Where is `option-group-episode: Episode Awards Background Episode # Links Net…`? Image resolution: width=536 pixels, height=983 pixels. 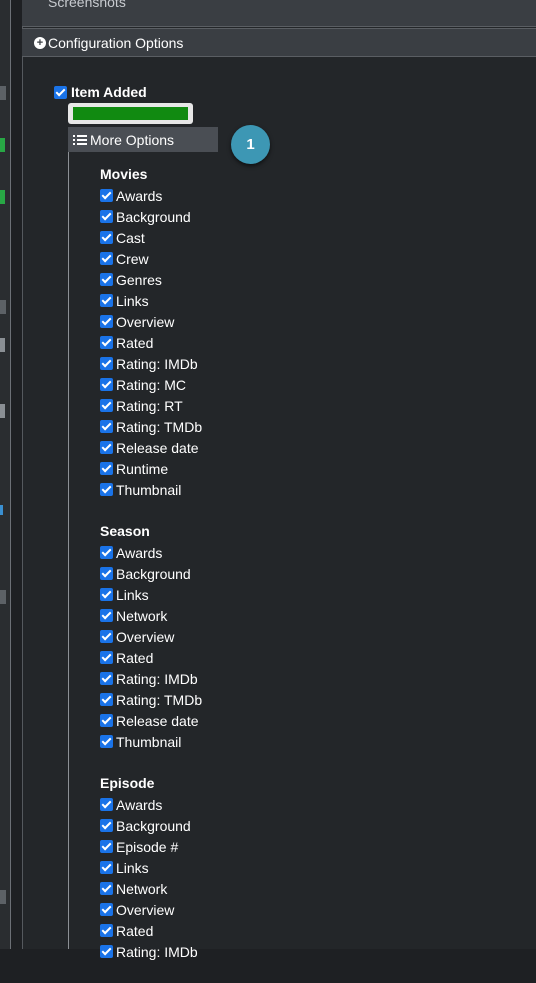 option-group-episode: Episode Awards Background Episode # Links Net… is located at coordinates (151, 867).